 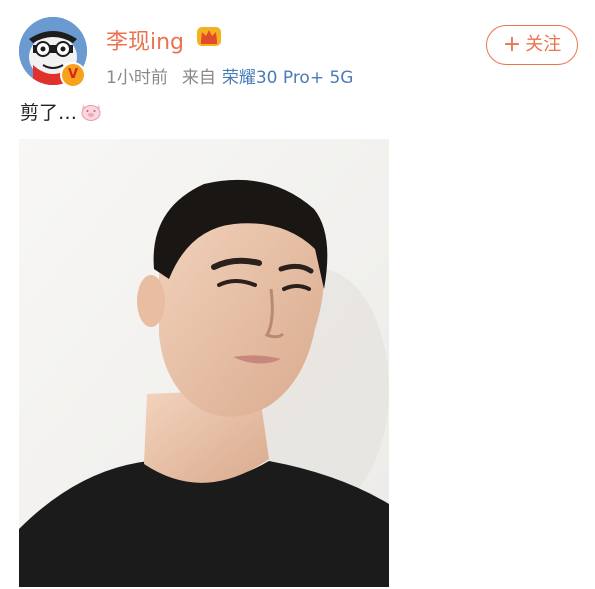 What do you see at coordinates (137, 78) in the screenshot?
I see `post-time: 1小时前` at bounding box center [137, 78].